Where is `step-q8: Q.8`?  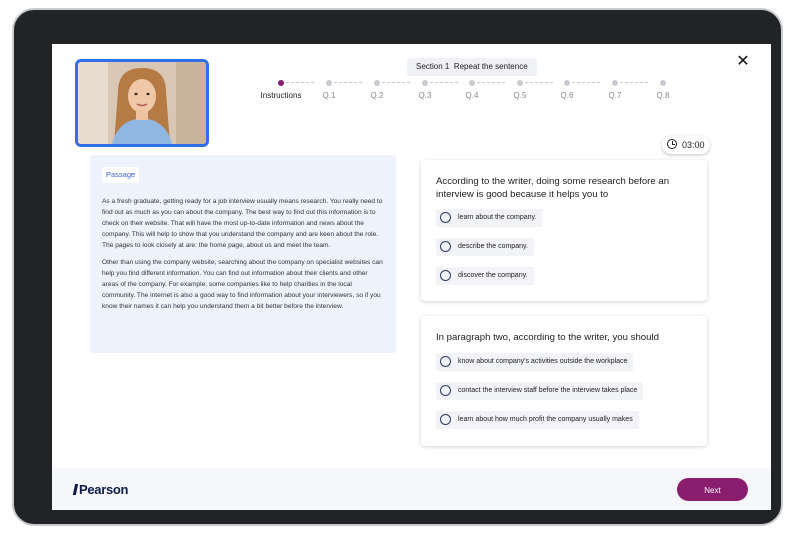
step-q8: Q.8 is located at coordinates (663, 89).